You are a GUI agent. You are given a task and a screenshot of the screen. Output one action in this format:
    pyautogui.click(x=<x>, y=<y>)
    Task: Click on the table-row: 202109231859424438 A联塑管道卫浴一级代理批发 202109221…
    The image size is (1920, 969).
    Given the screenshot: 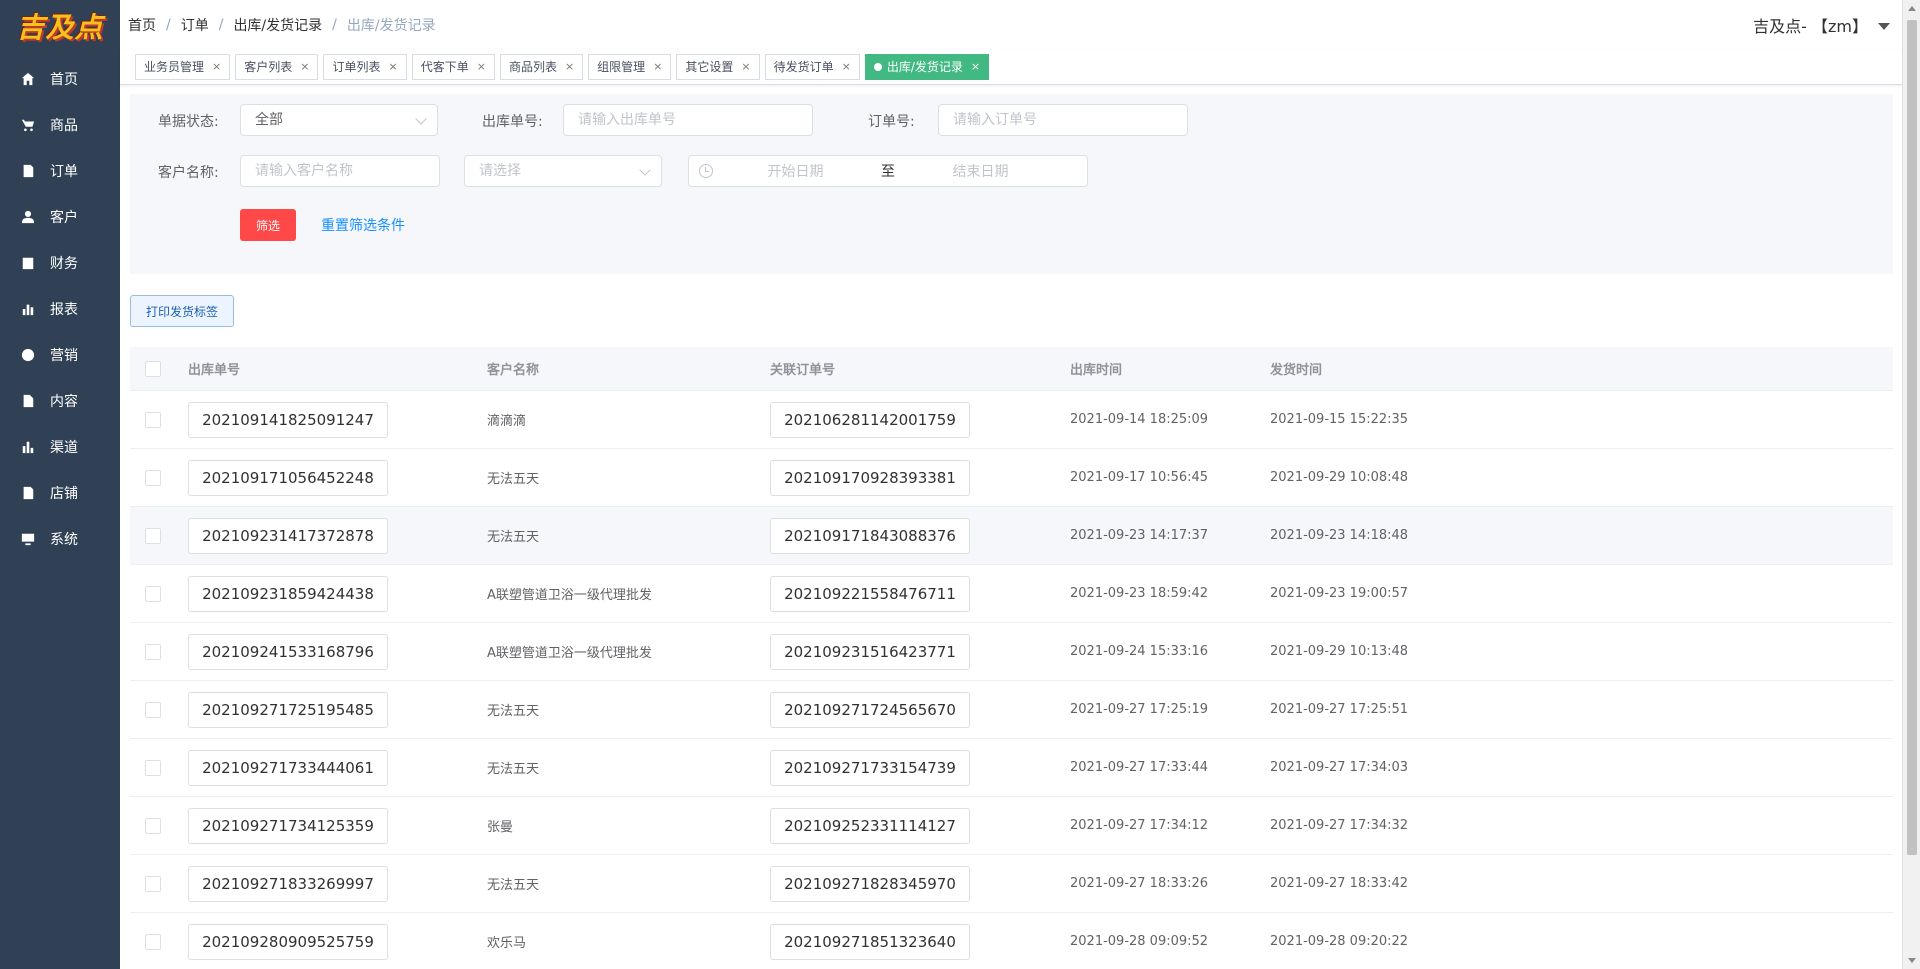 What is the action you would take?
    pyautogui.click(x=1011, y=594)
    